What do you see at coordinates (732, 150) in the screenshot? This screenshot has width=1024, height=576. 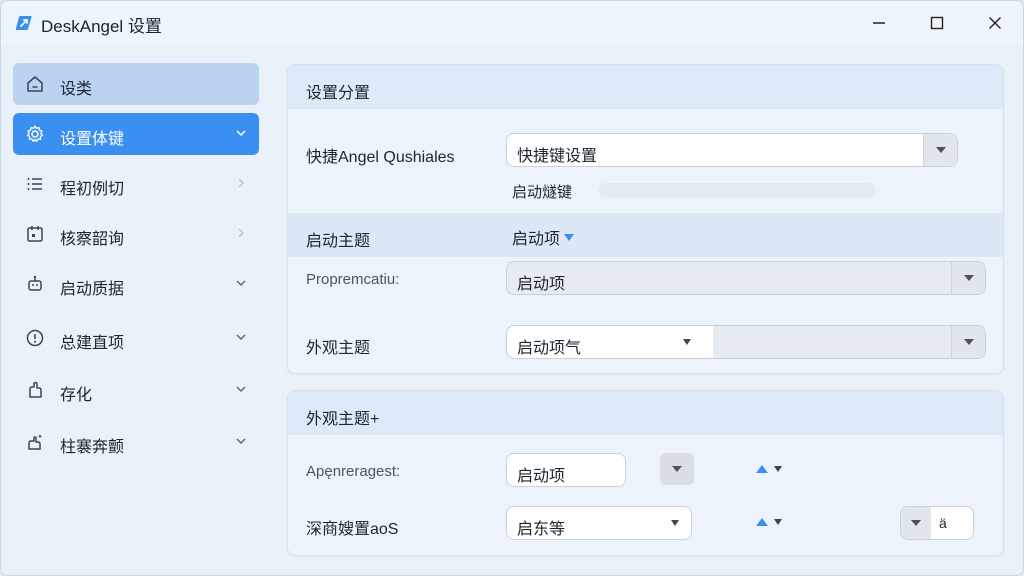 I see `shortcut-dropdown: 快捷键设置` at bounding box center [732, 150].